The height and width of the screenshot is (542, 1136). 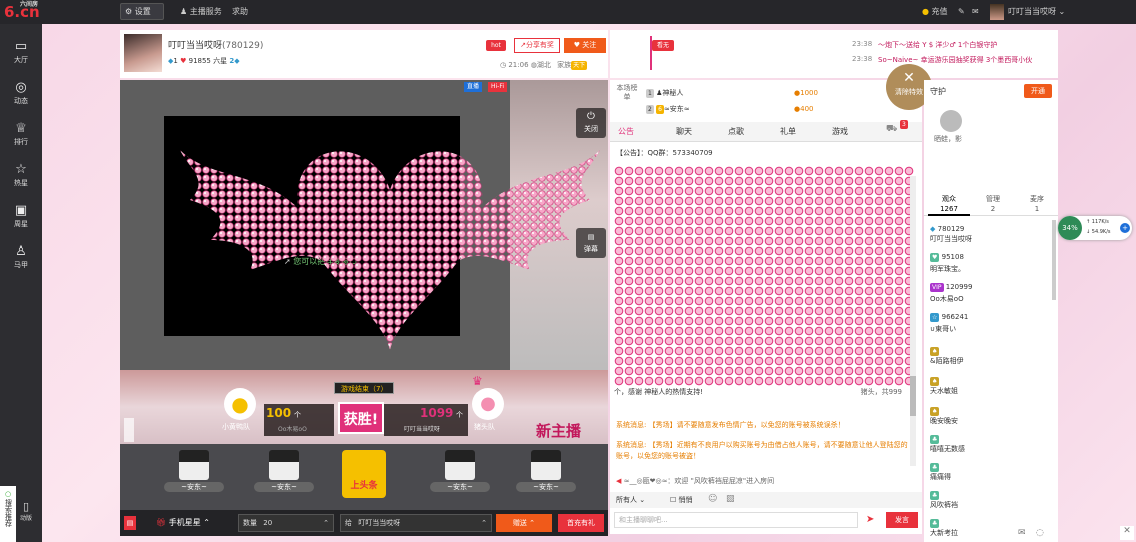 What do you see at coordinates (498, 87) in the screenshot?
I see `hifi-badge: Hi-Fi` at bounding box center [498, 87].